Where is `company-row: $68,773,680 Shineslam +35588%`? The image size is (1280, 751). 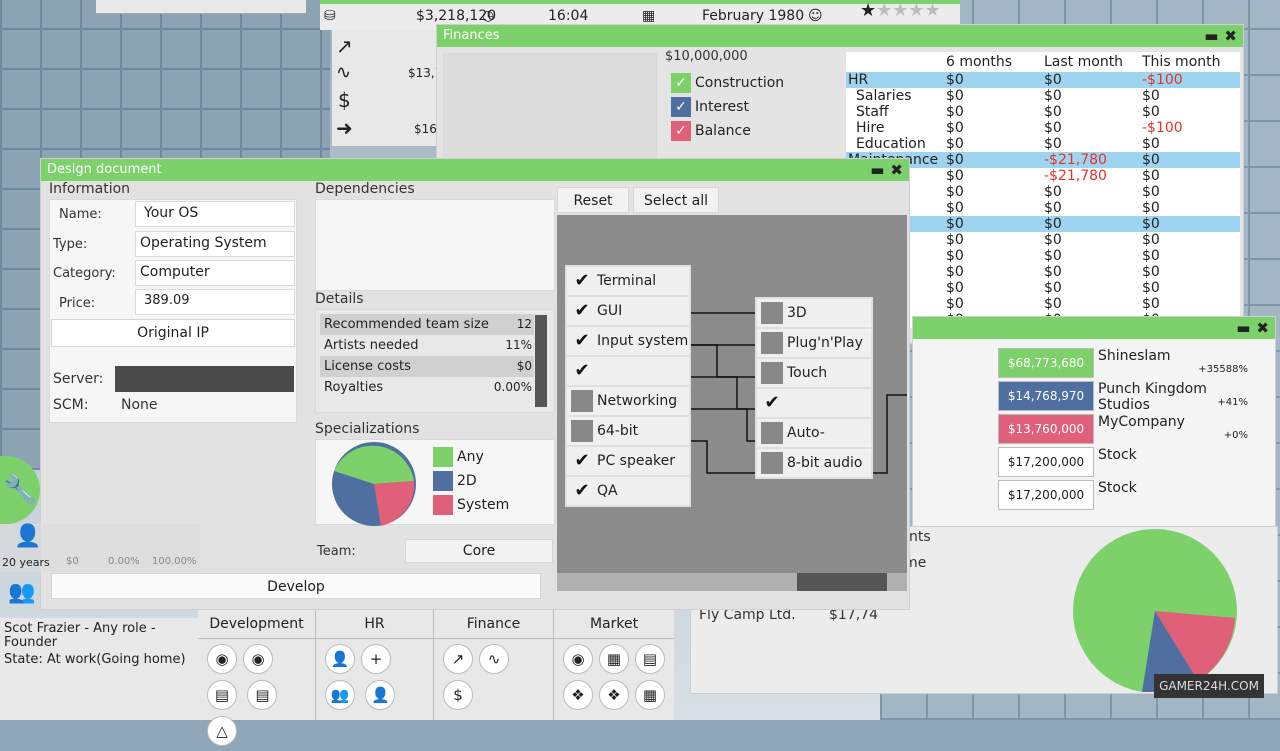
company-row: $68,773,680 Shineslam +35588% is located at coordinates (1123, 363).